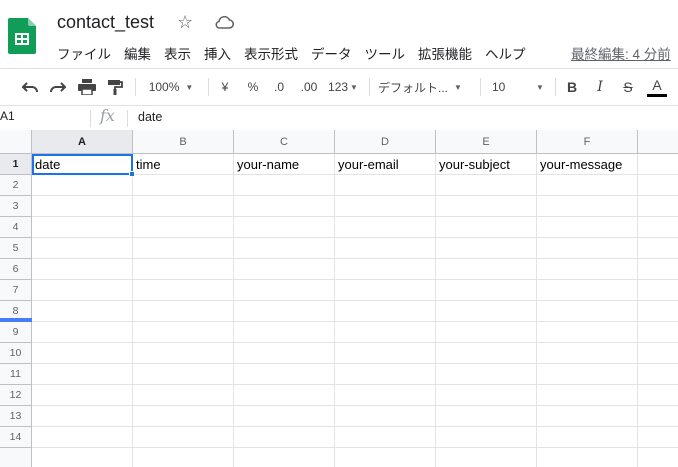 Image resolution: width=678 pixels, height=467 pixels. I want to click on redo-icon, so click(58, 87).